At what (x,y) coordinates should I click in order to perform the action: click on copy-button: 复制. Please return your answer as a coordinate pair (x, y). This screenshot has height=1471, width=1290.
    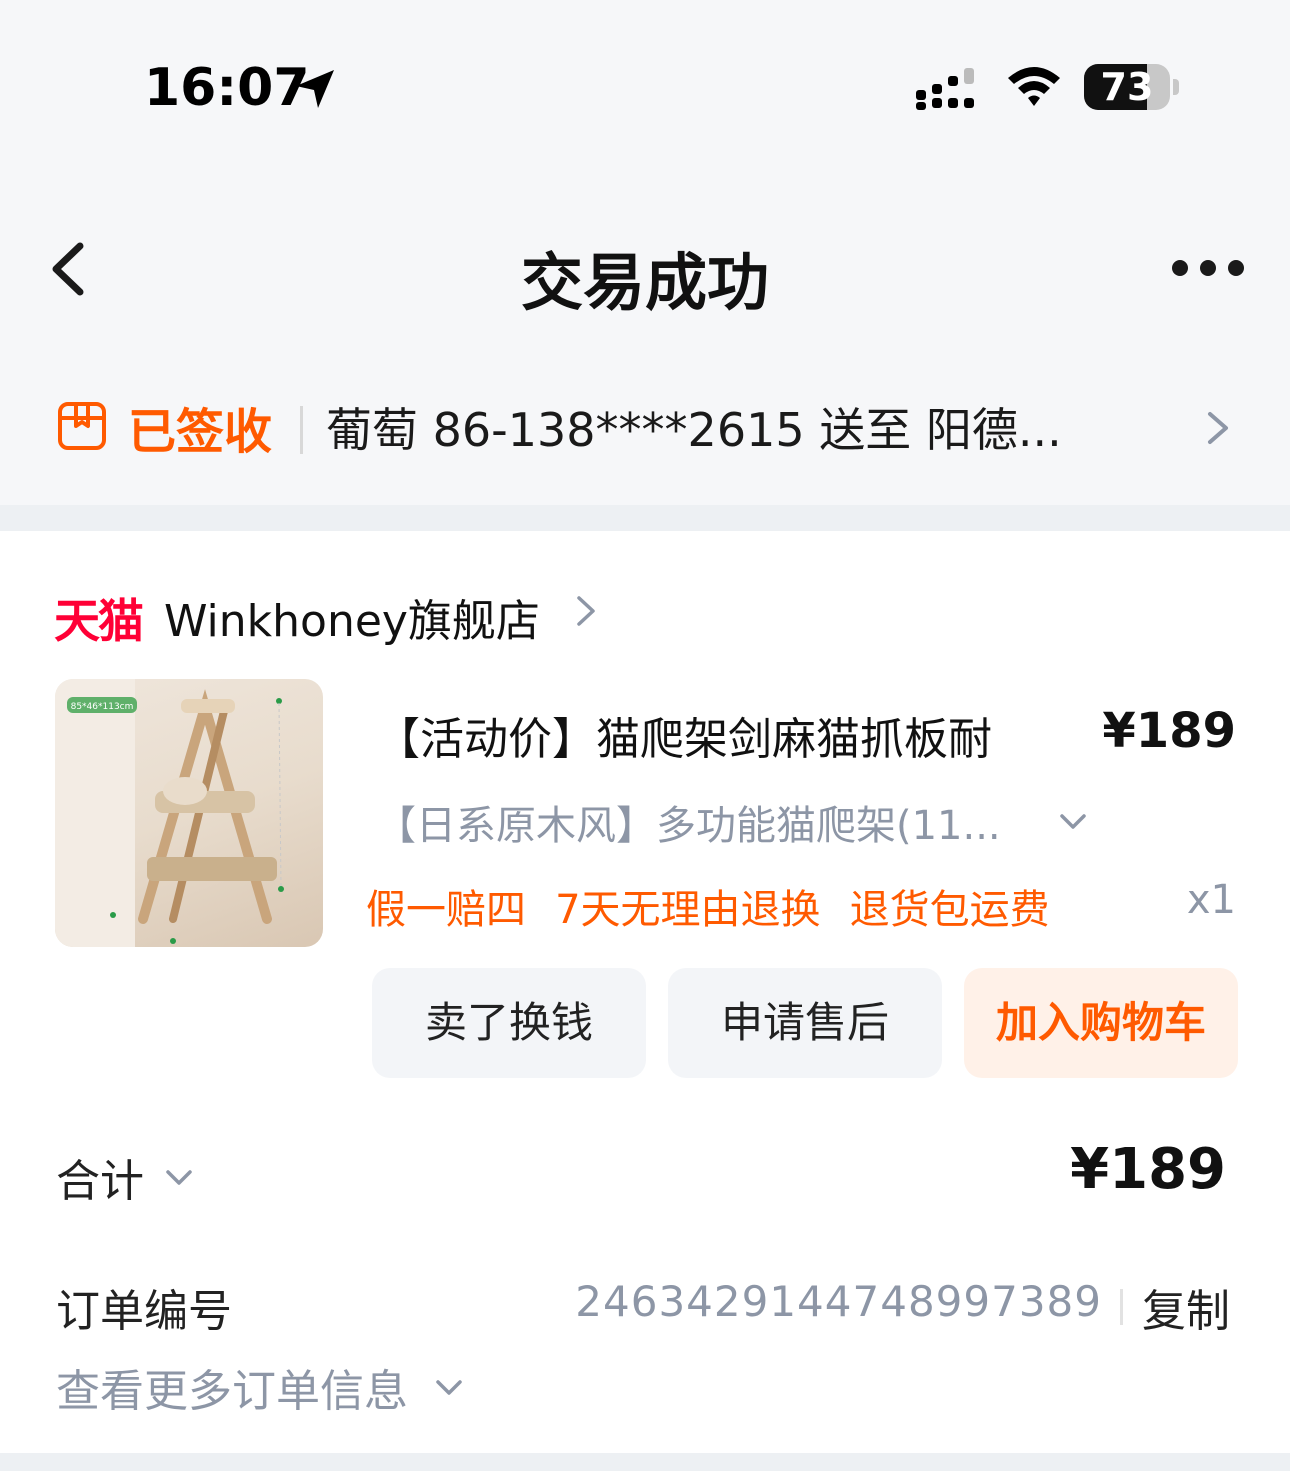
    Looking at the image, I should click on (1186, 1307).